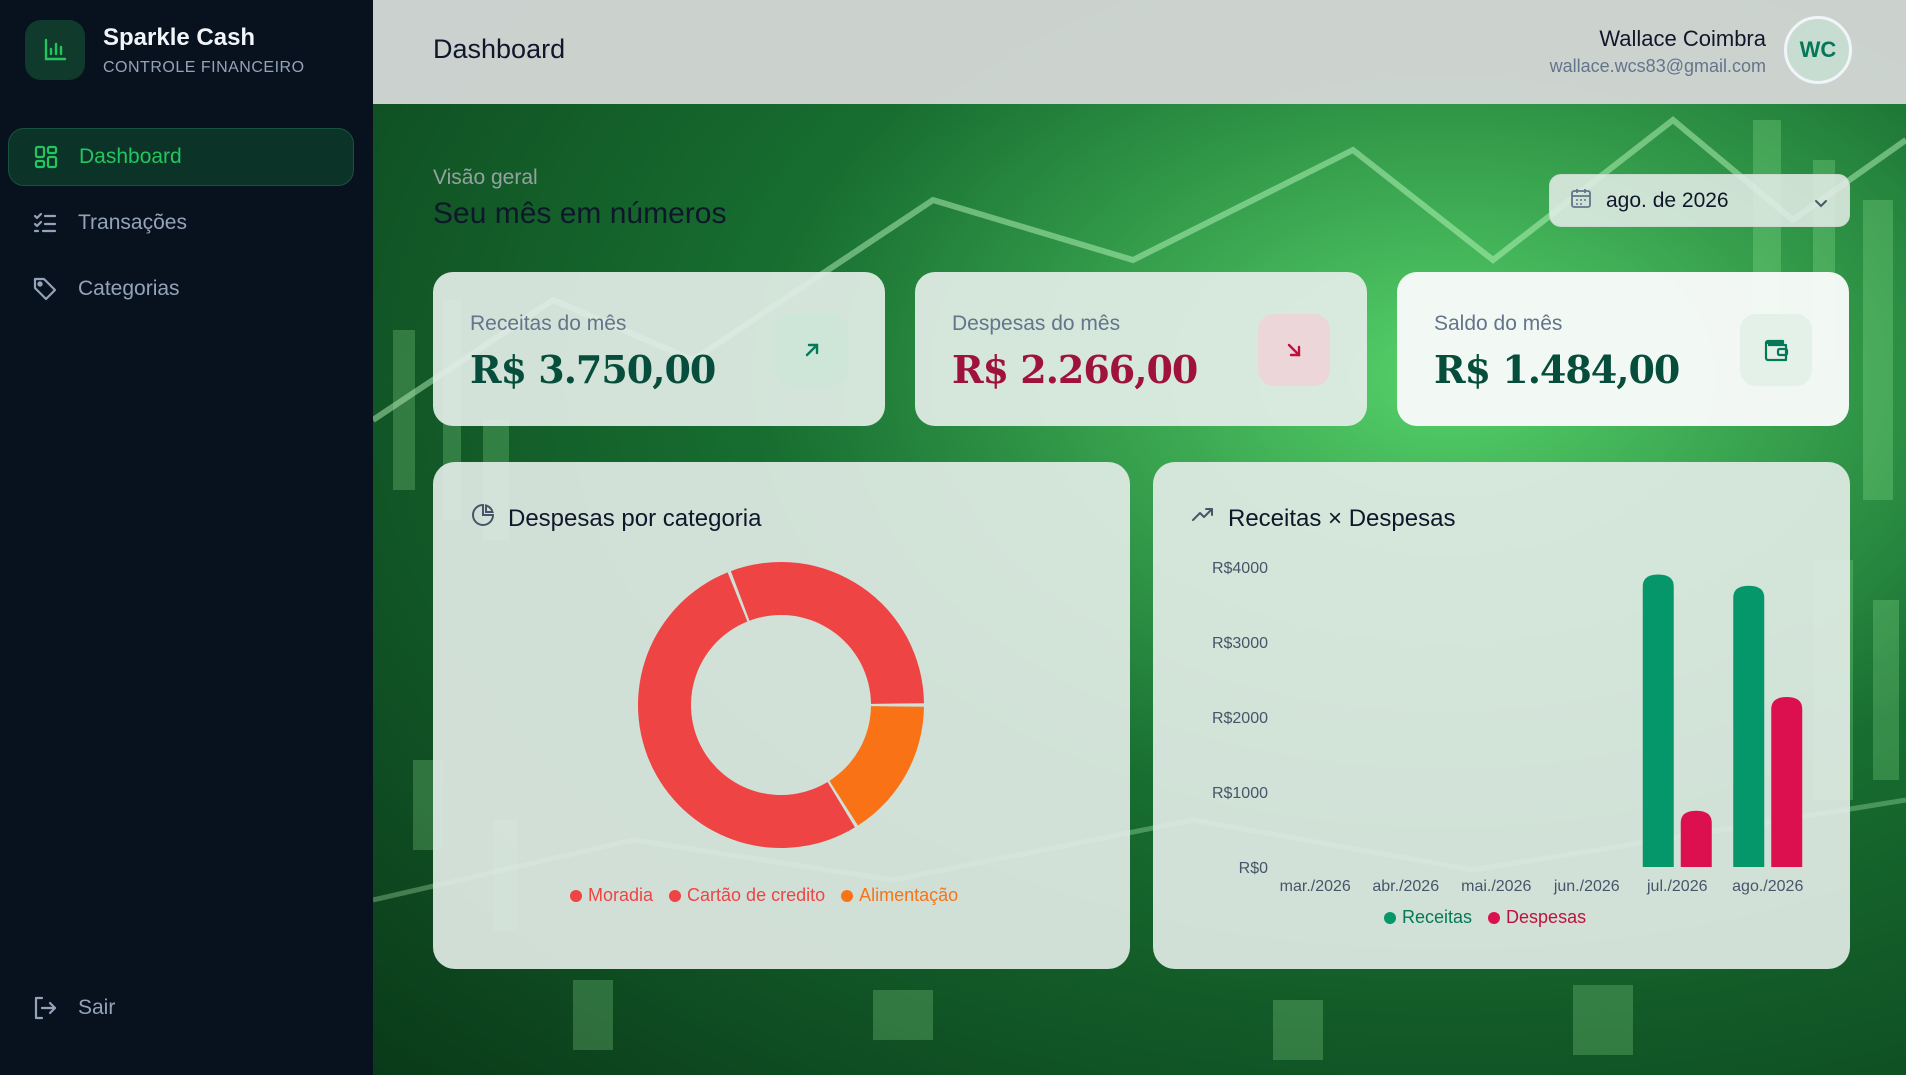  What do you see at coordinates (593, 369) in the screenshot?
I see `income-card-value: R$ 3.750,00` at bounding box center [593, 369].